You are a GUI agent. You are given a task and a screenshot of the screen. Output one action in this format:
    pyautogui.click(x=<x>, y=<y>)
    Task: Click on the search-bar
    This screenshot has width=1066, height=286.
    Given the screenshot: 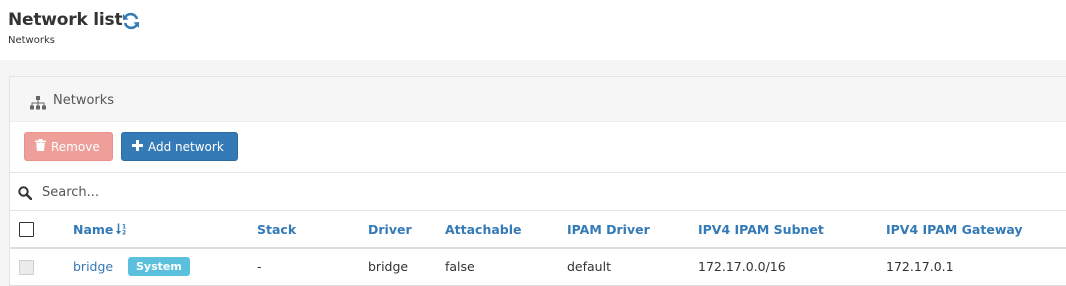 What is the action you would take?
    pyautogui.click(x=538, y=191)
    